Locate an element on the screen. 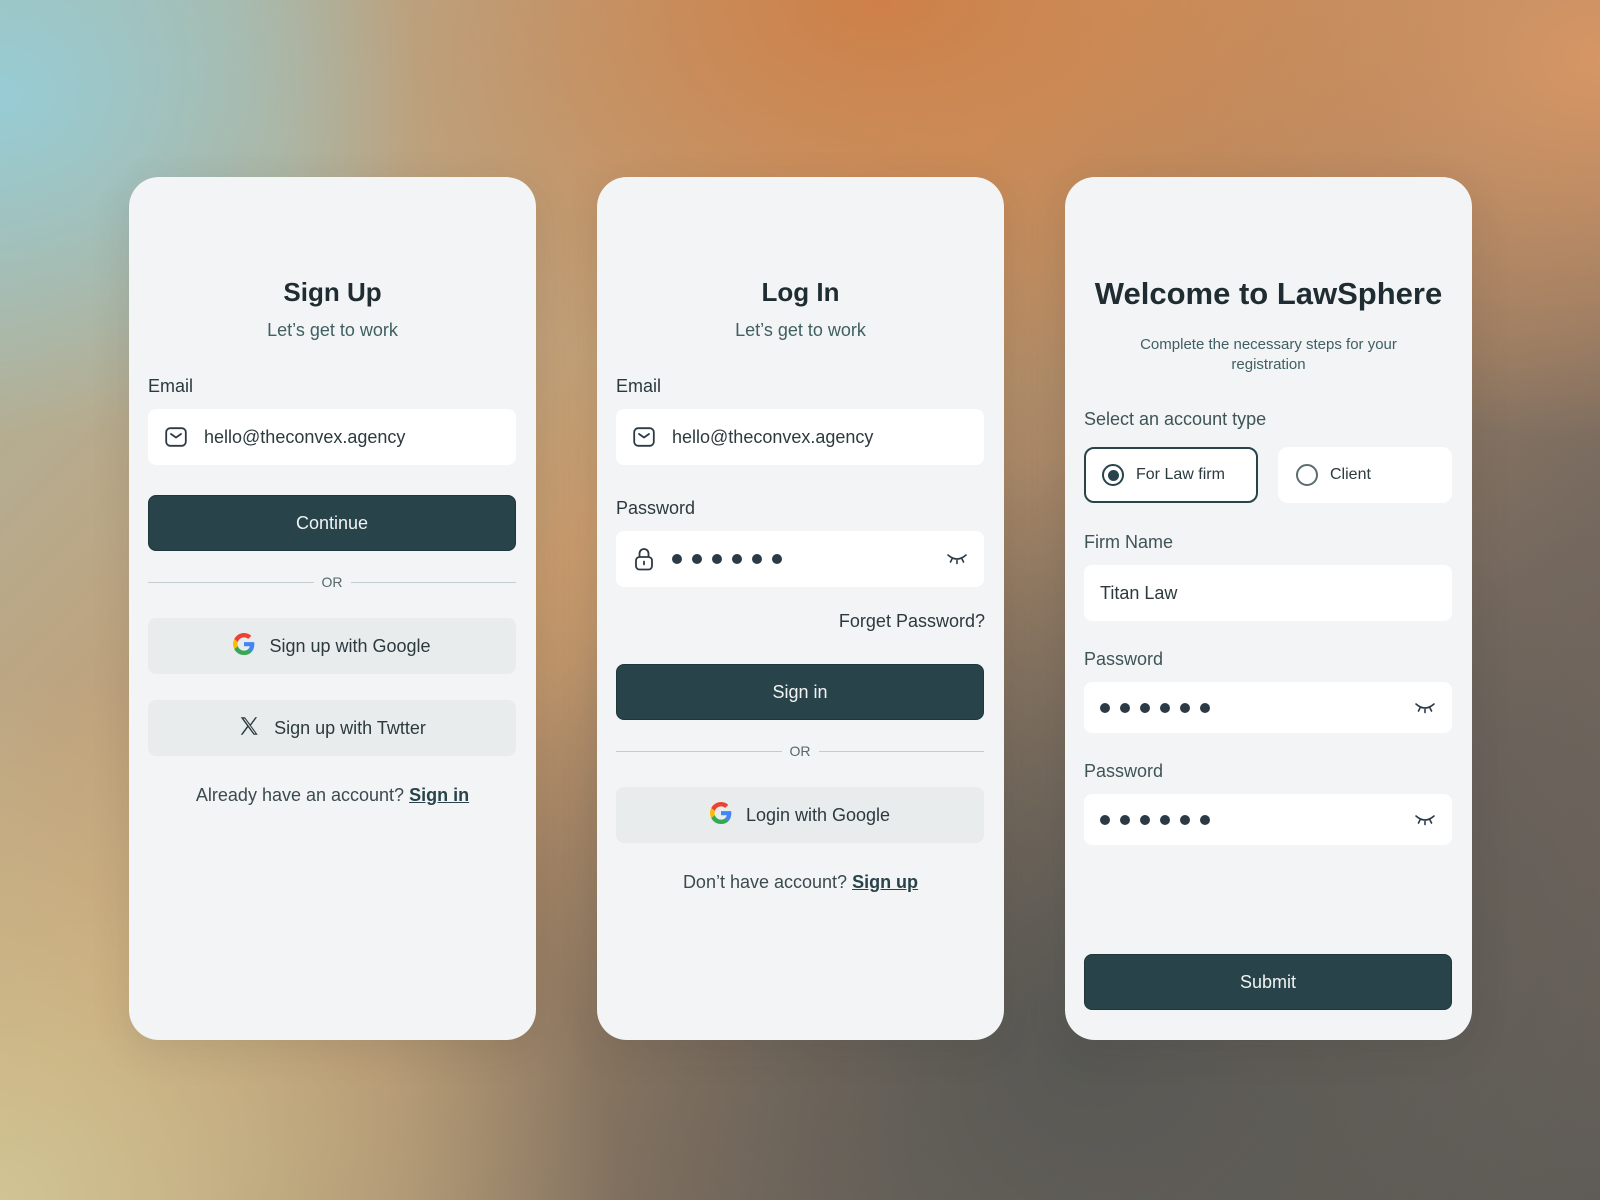 This screenshot has width=1600, height=1200. signup-prompt: Don’t have account? Sign up is located at coordinates (800, 882).